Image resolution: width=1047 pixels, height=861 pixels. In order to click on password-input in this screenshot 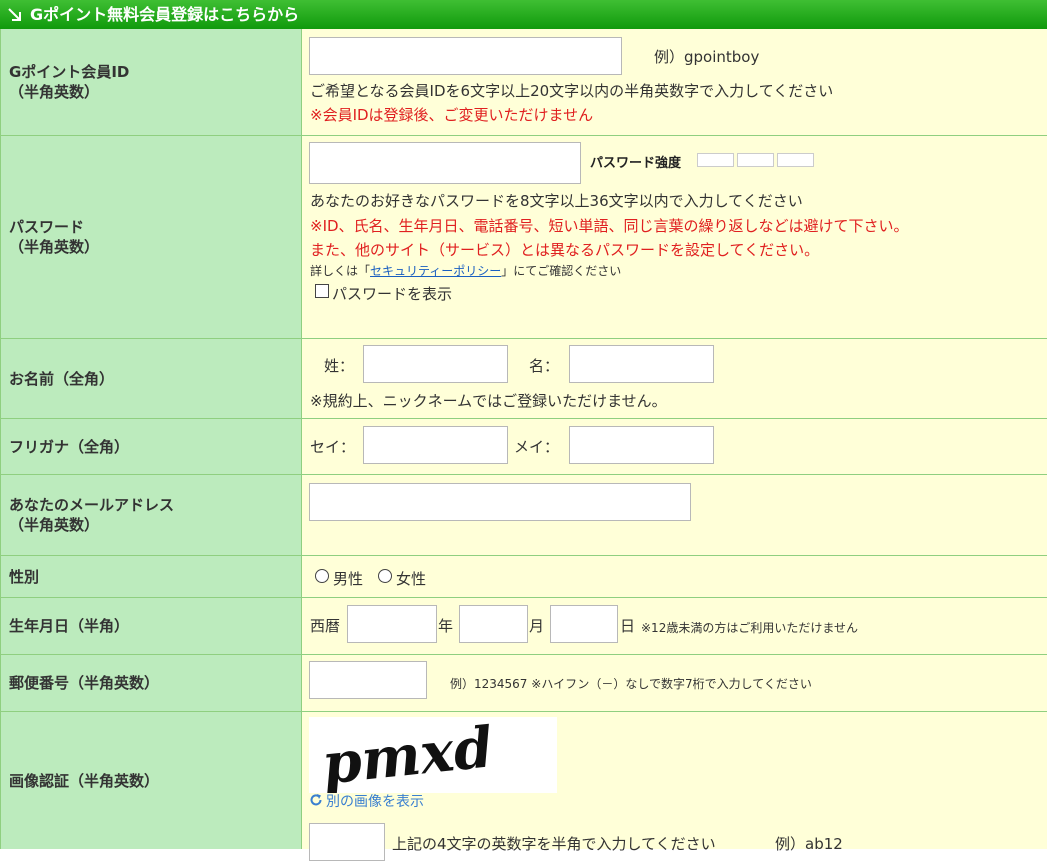, I will do `click(445, 163)`.